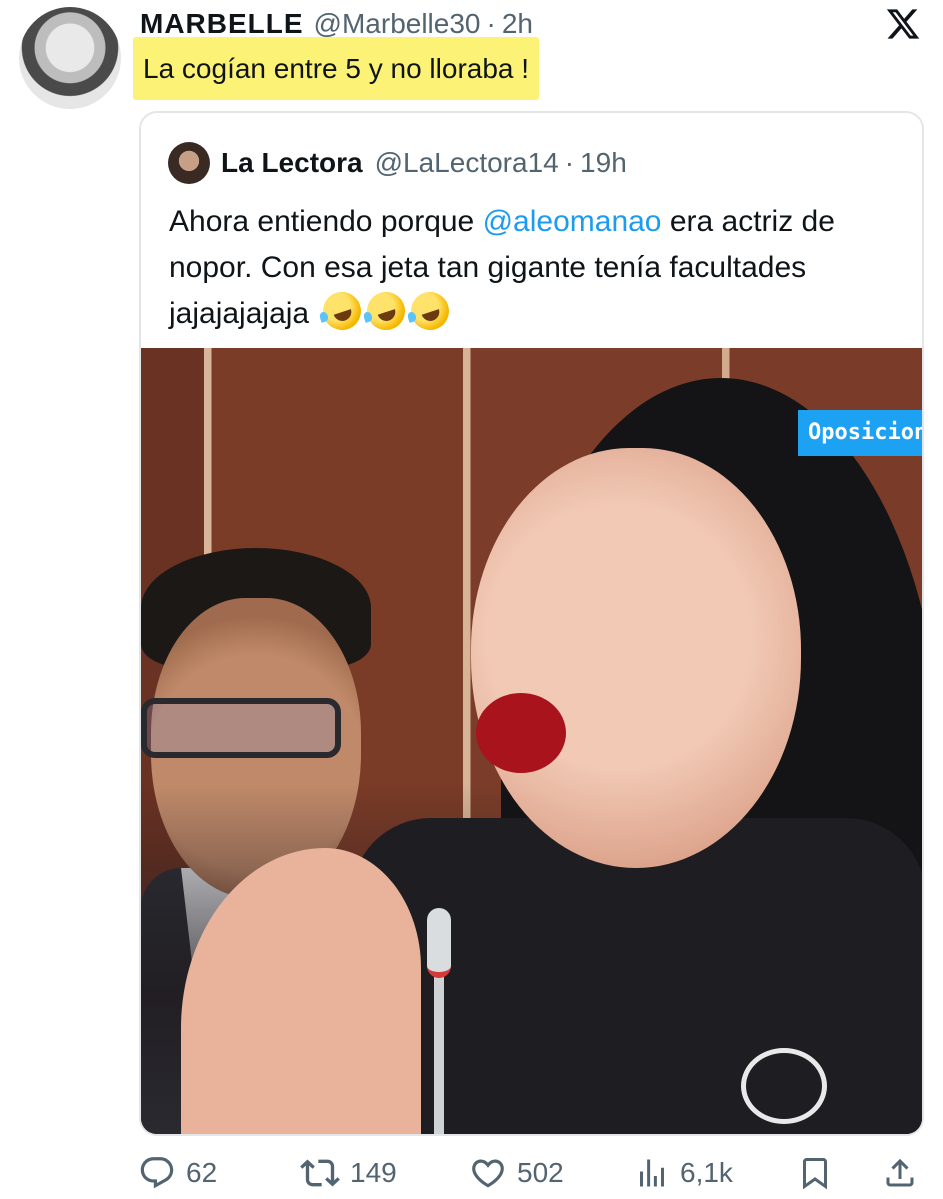 This screenshot has height=1199, width=943. I want to click on quoted-author-avatar, so click(189, 163).